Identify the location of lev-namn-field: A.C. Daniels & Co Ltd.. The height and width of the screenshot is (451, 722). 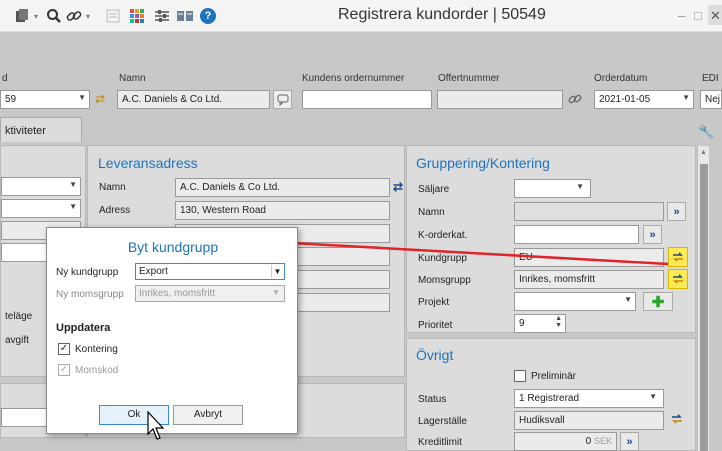
(282, 187).